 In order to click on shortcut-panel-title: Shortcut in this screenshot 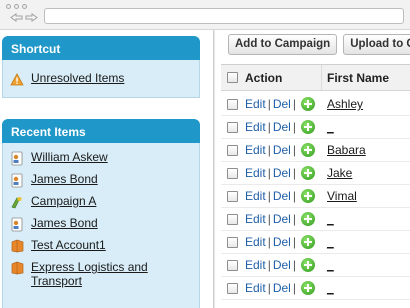, I will do `click(101, 48)`.